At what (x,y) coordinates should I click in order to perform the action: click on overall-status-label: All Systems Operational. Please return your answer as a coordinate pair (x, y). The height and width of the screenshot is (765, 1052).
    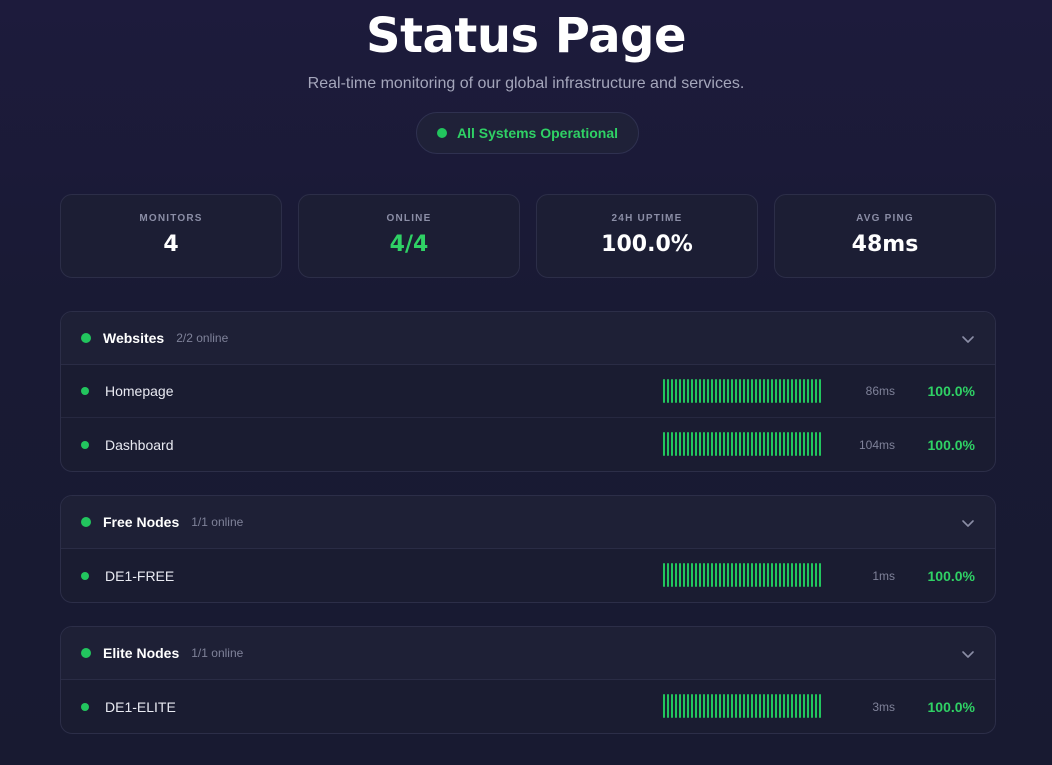
    Looking at the image, I should click on (537, 133).